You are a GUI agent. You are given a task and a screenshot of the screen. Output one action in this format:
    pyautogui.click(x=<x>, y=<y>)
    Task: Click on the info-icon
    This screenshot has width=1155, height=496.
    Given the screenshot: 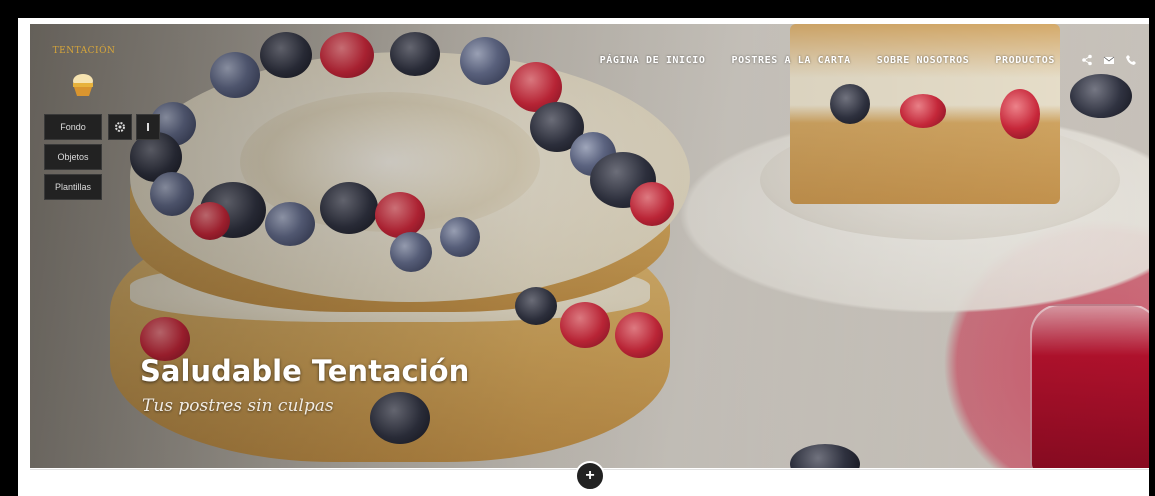 What is the action you would take?
    pyautogui.click(x=148, y=127)
    